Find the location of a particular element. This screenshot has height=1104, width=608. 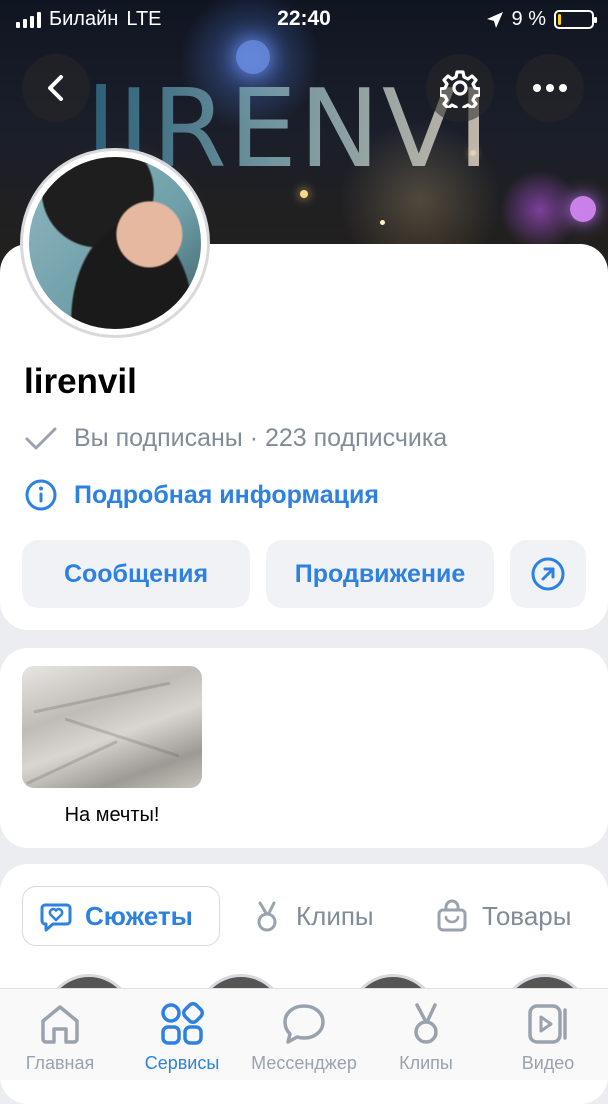

bottom-navigation: Главная Сервисы Мессенджер Клипы Видео is located at coordinates (304, 1034).